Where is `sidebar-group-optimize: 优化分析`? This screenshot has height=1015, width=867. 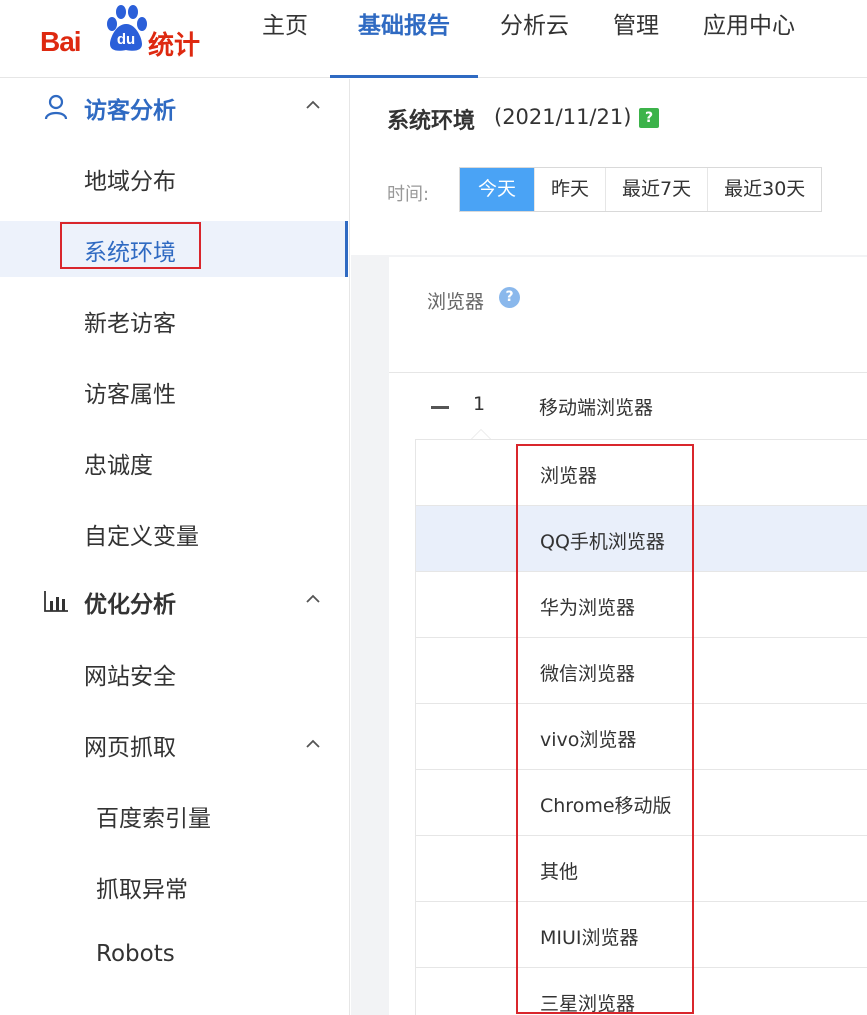
sidebar-group-optimize: 优化分析 is located at coordinates (175, 603).